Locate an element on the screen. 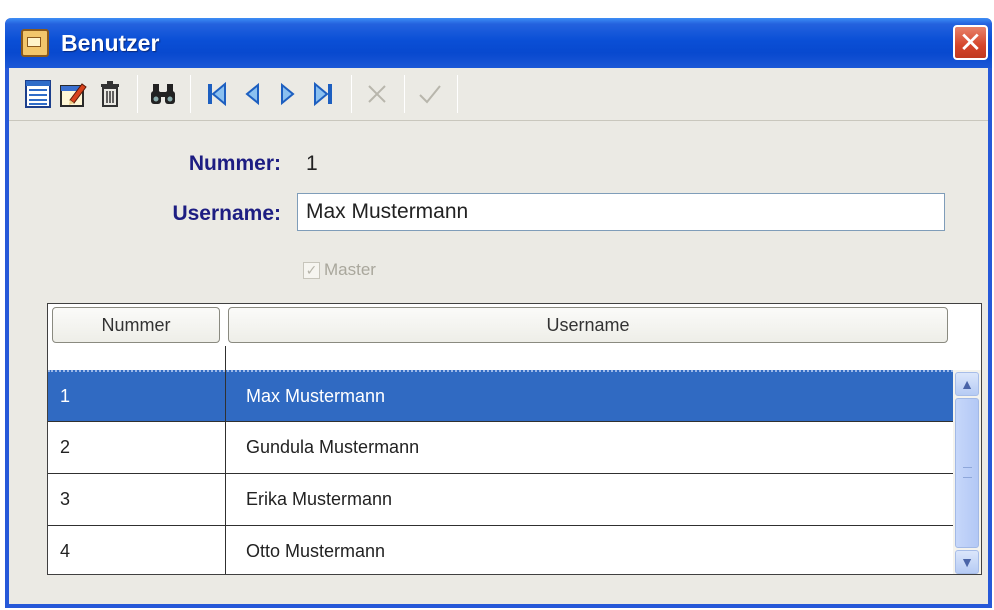 This screenshot has height=610, width=994. scroll-up-button: ▲ is located at coordinates (967, 384).